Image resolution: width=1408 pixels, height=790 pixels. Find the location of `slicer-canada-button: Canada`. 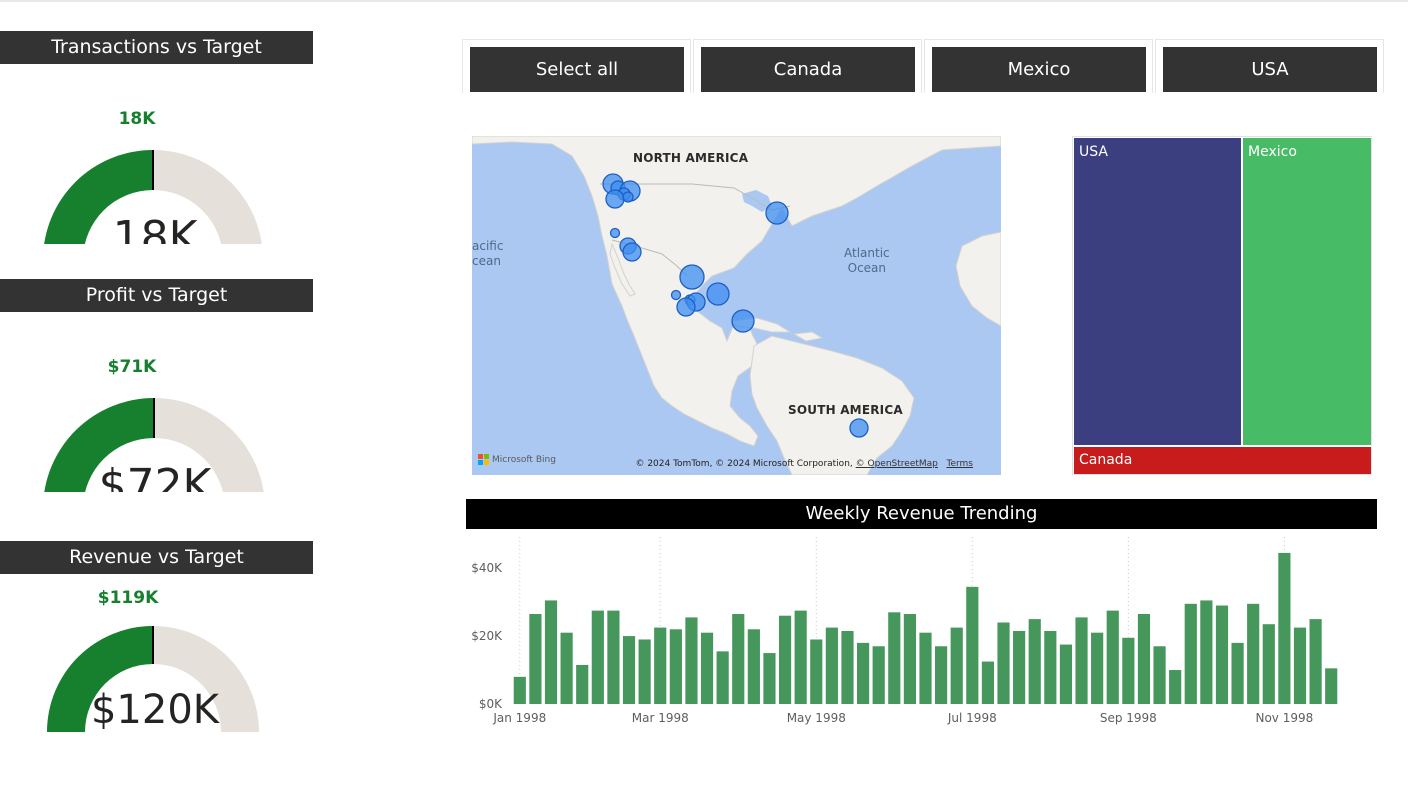

slicer-canada-button: Canada is located at coordinates (808, 69).